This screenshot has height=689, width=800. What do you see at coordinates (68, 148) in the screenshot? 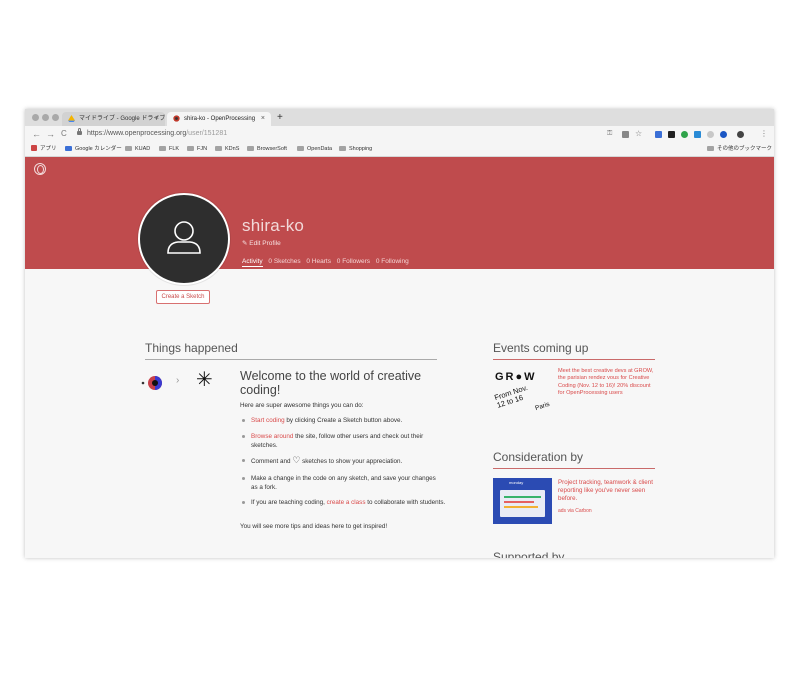
I see `calendar-icon` at bounding box center [68, 148].